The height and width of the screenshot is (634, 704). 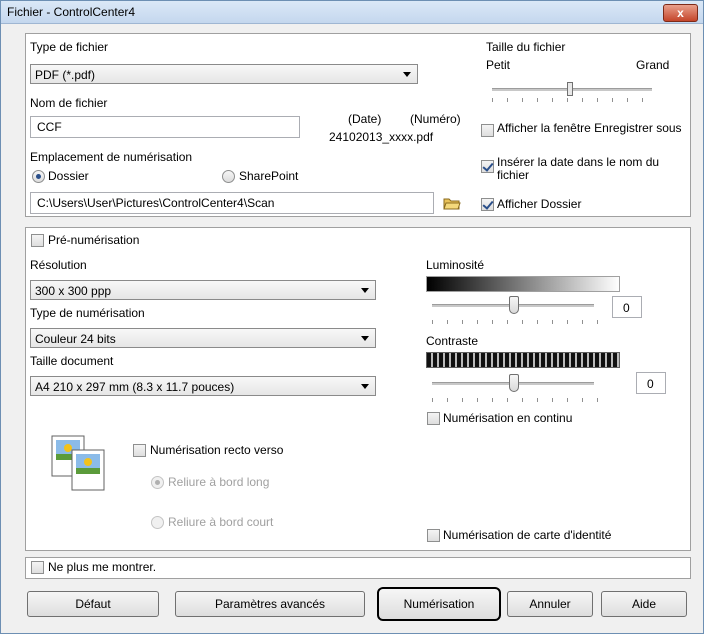 What do you see at coordinates (550, 604) in the screenshot?
I see `cancel-button: Annuler` at bounding box center [550, 604].